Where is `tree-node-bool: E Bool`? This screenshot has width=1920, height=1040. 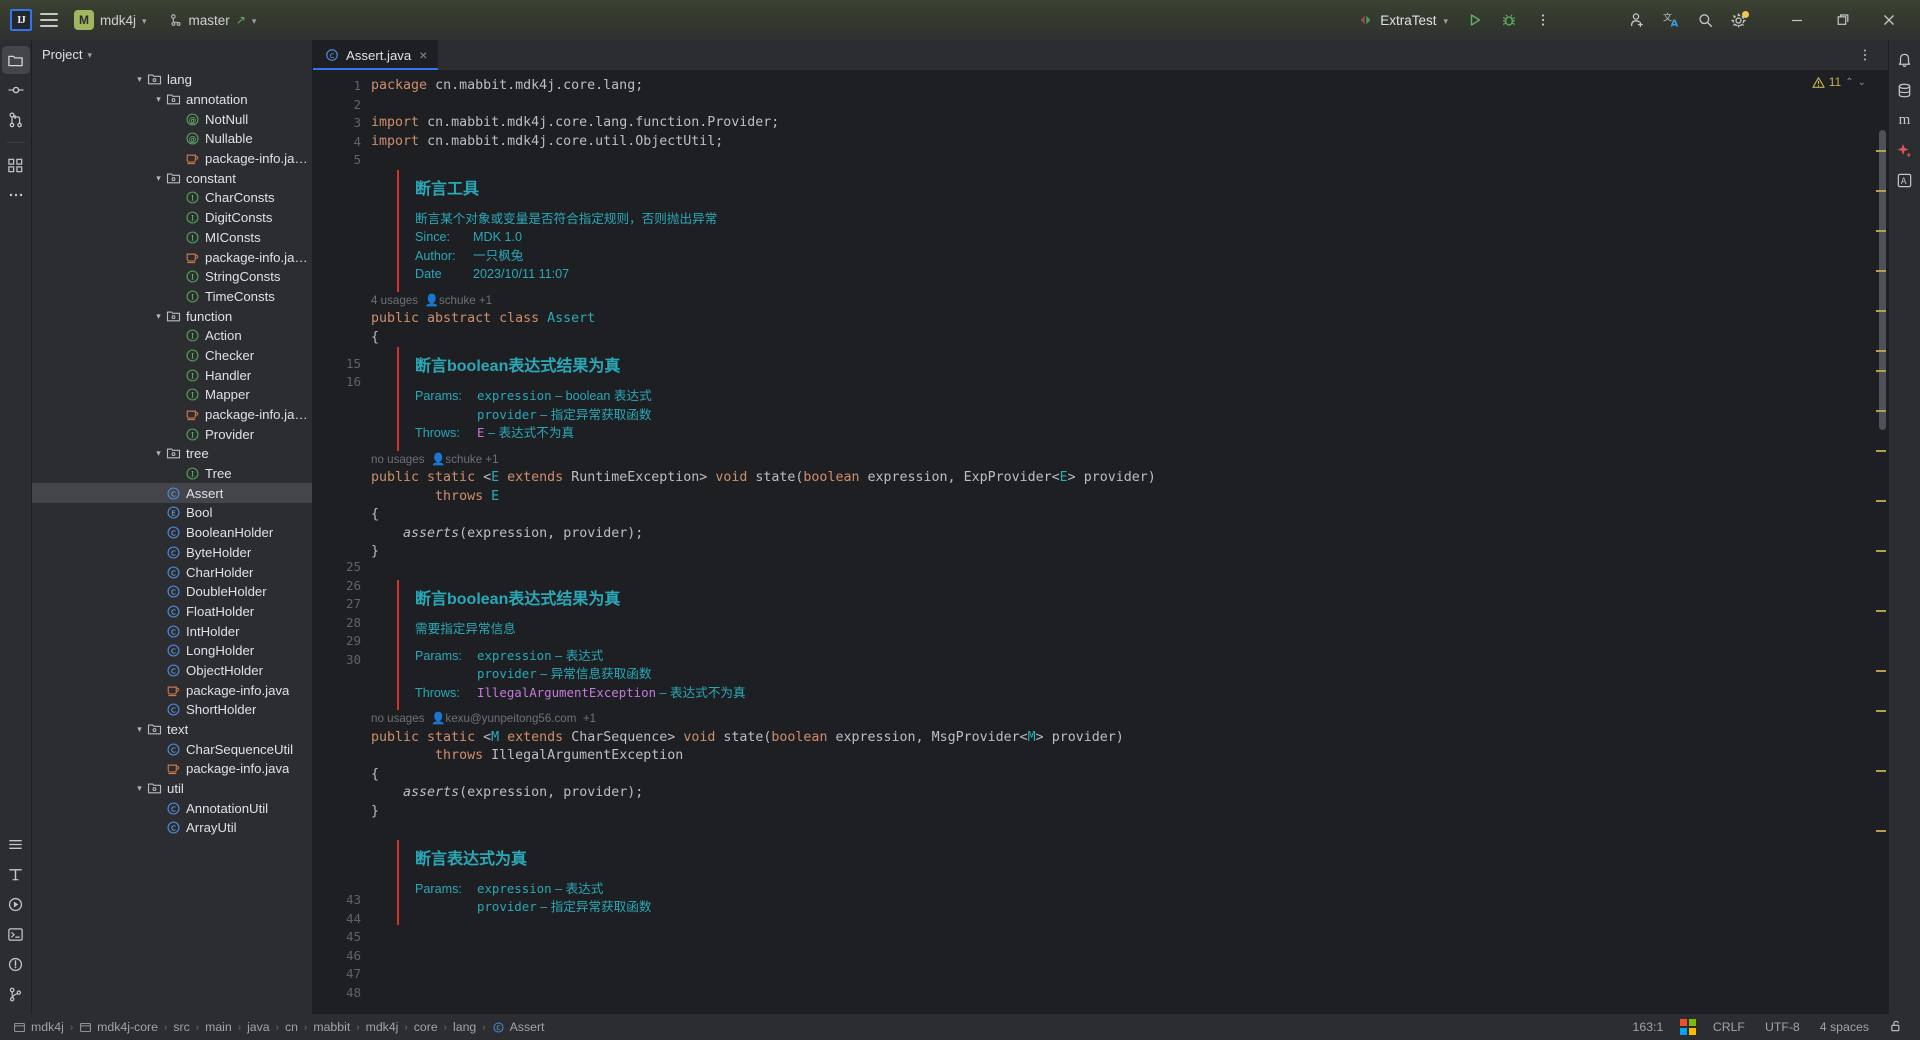 tree-node-bool: E Bool is located at coordinates (172, 513).